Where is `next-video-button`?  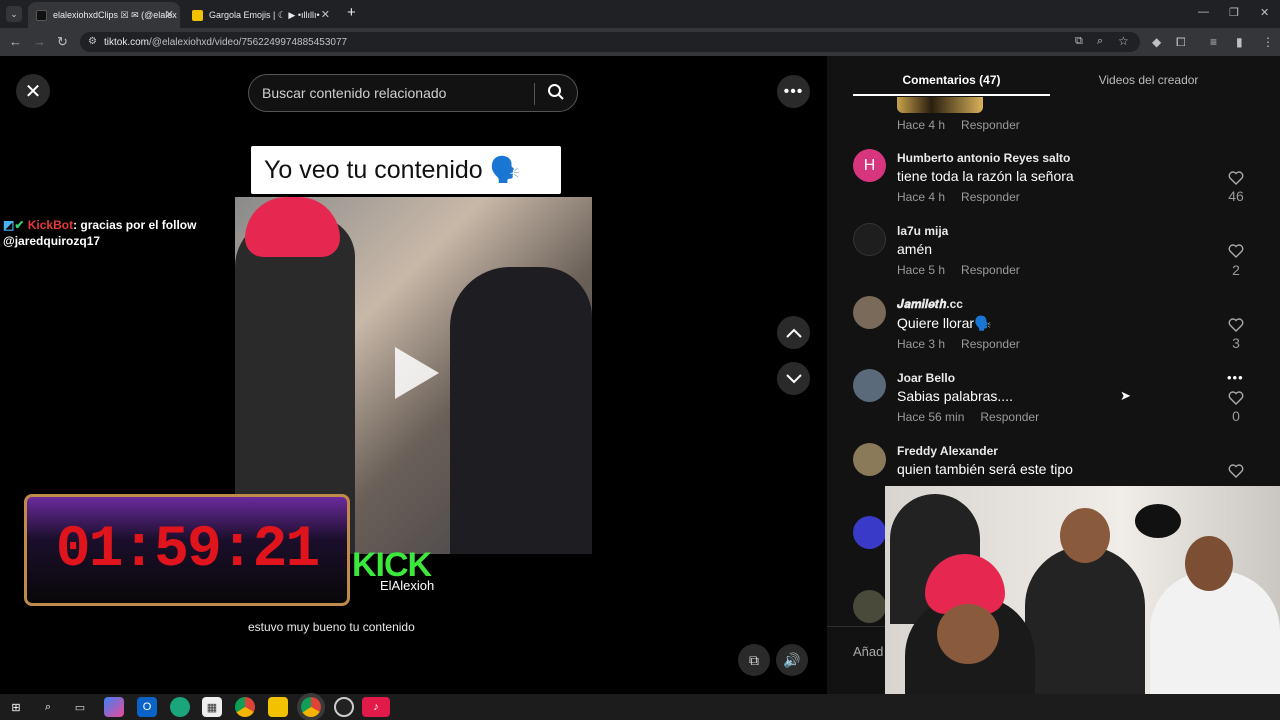 next-video-button is located at coordinates (793, 378).